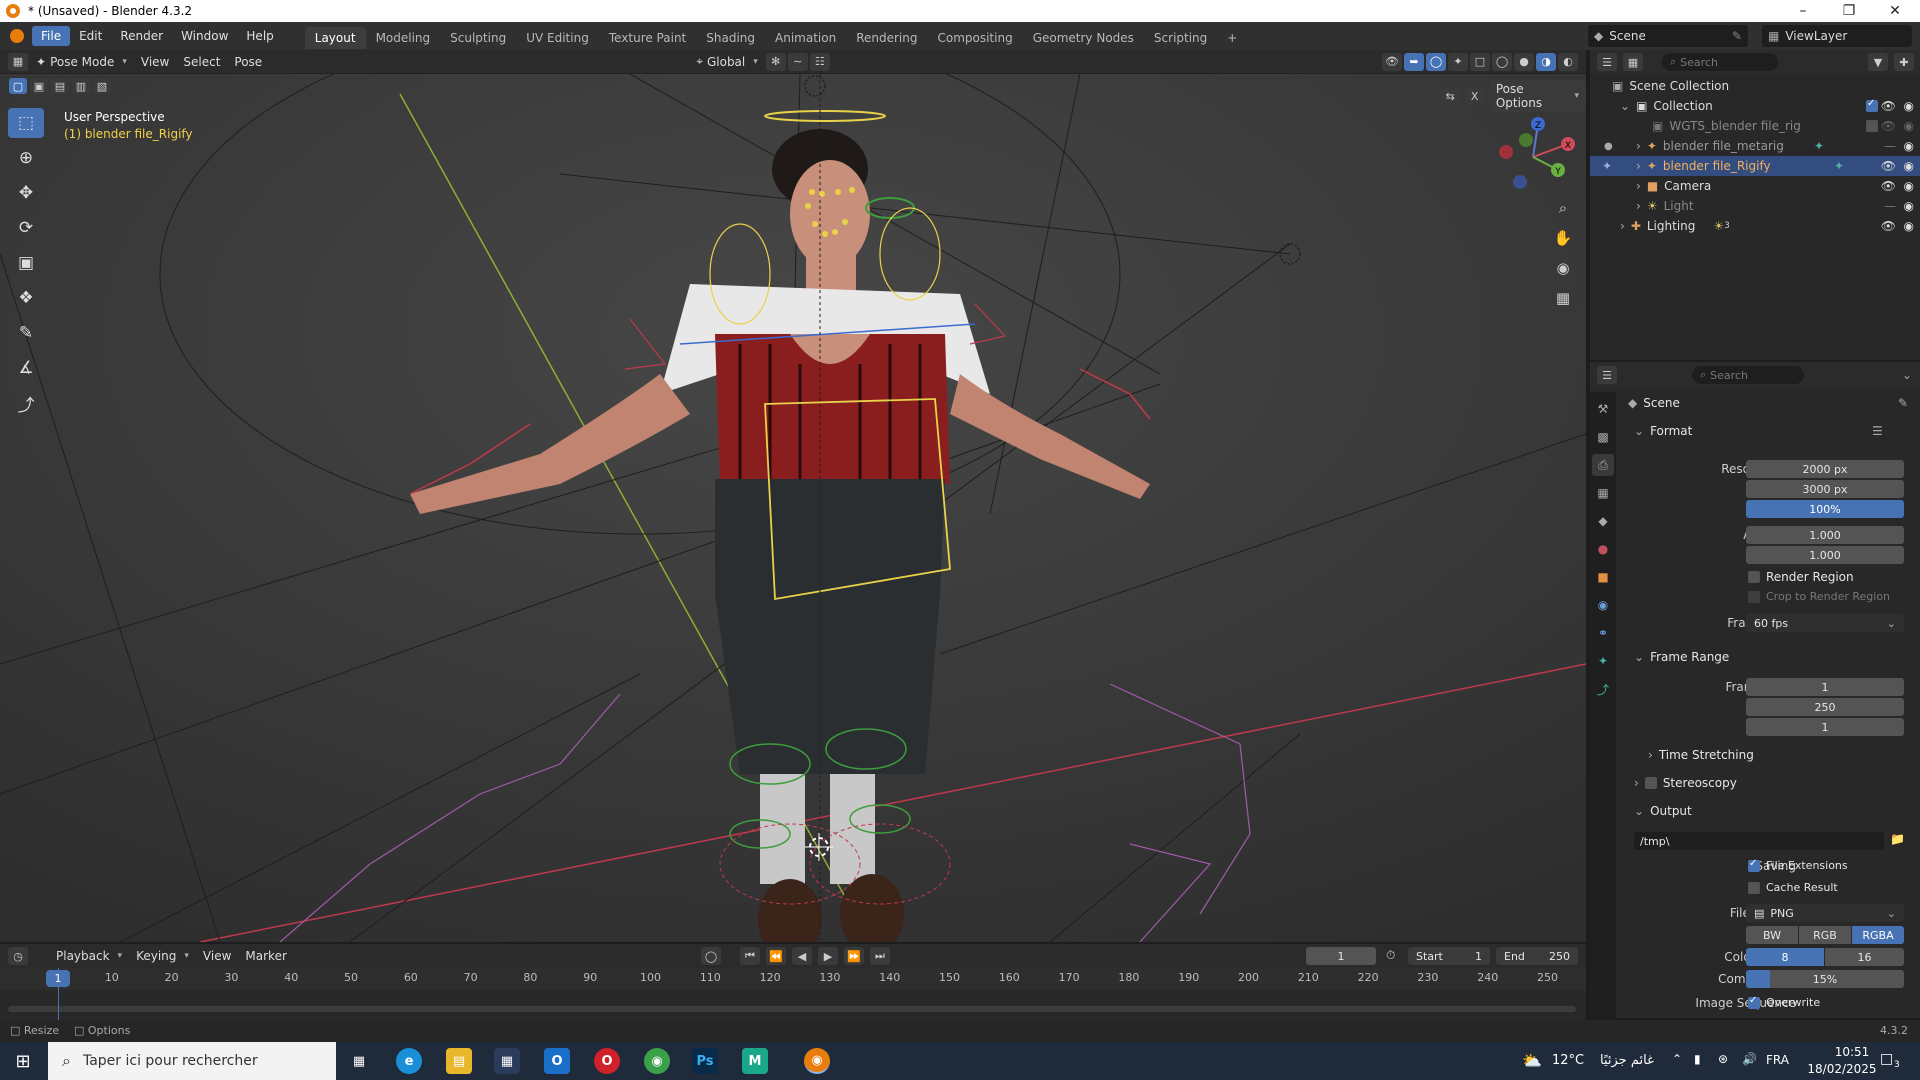 This screenshot has height=1080, width=1920. Describe the element at coordinates (1825, 623) in the screenshot. I see `frame-rate-dropdown: 60 fps ⌄` at that location.